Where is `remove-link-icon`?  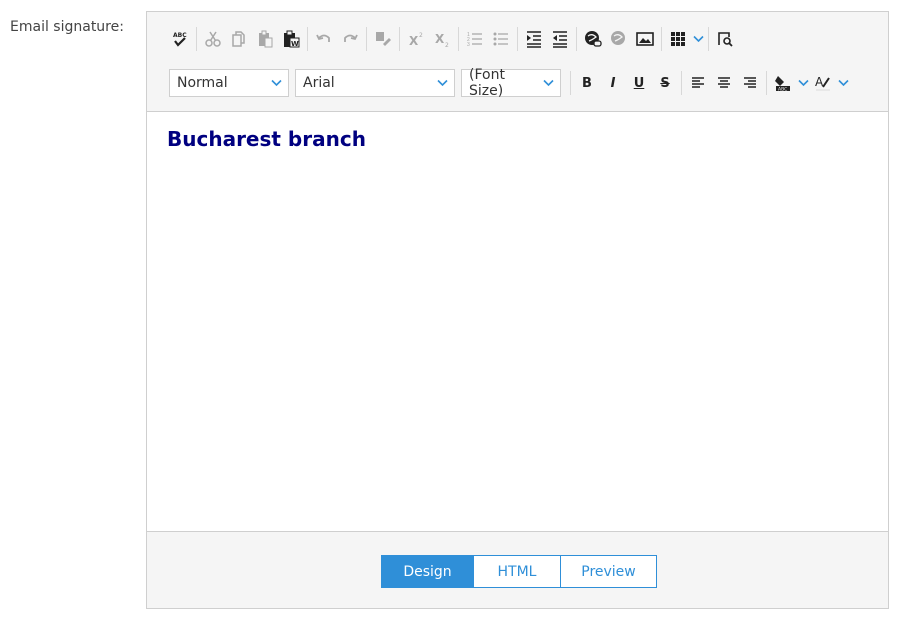 remove-link-icon is located at coordinates (619, 39).